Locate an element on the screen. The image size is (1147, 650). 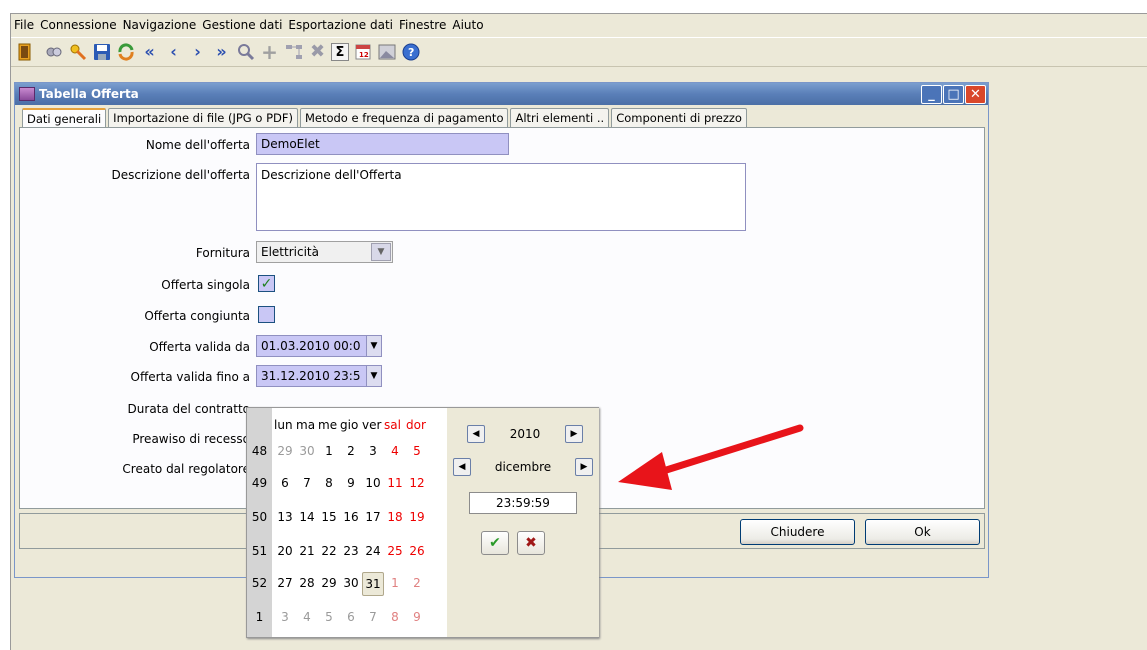
menu-aiuto: Aiuto is located at coordinates (467, 25).